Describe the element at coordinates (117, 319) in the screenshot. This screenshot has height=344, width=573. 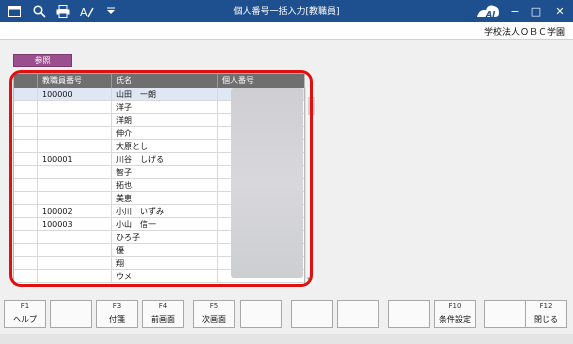
I see `fkey-label: 付箋` at that location.